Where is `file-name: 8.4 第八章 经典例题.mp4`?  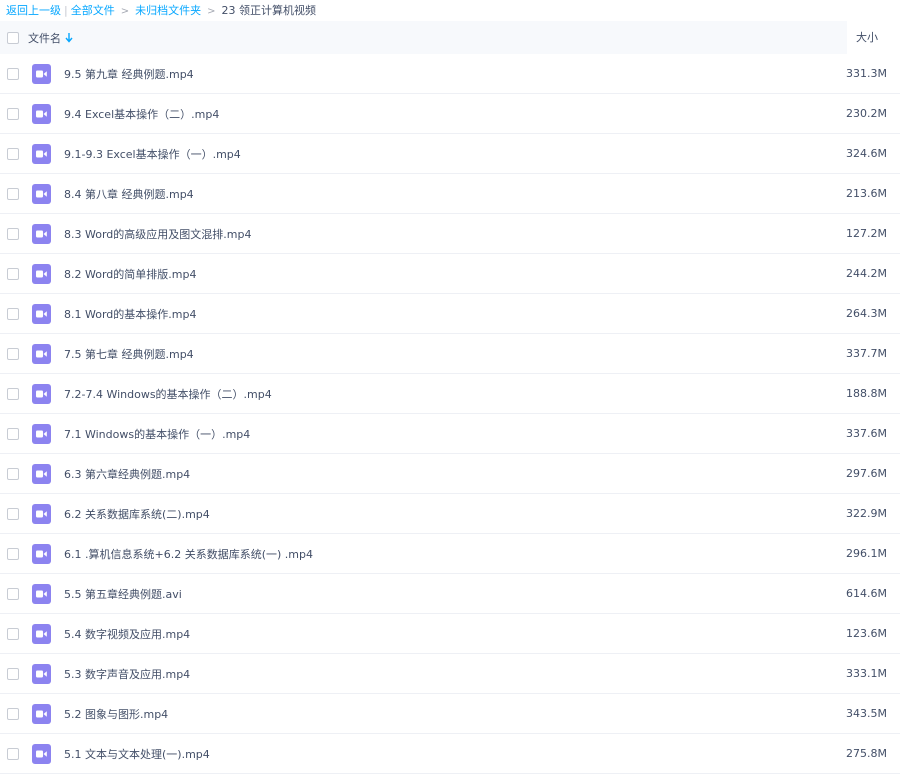
file-name: 8.4 第八章 经典例题.mp4 is located at coordinates (129, 194).